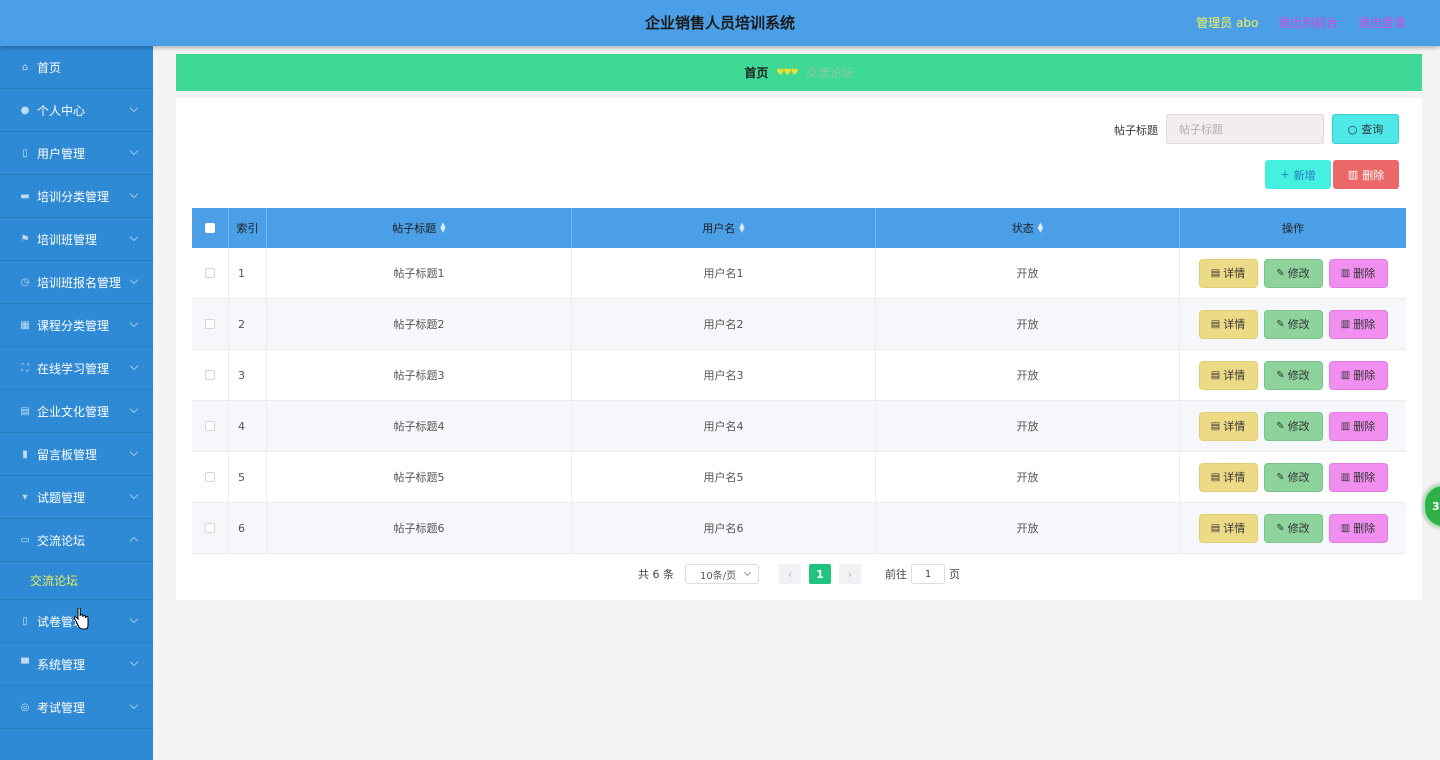 The height and width of the screenshot is (760, 1440). I want to click on floating-badge: 30, so click(1431, 506).